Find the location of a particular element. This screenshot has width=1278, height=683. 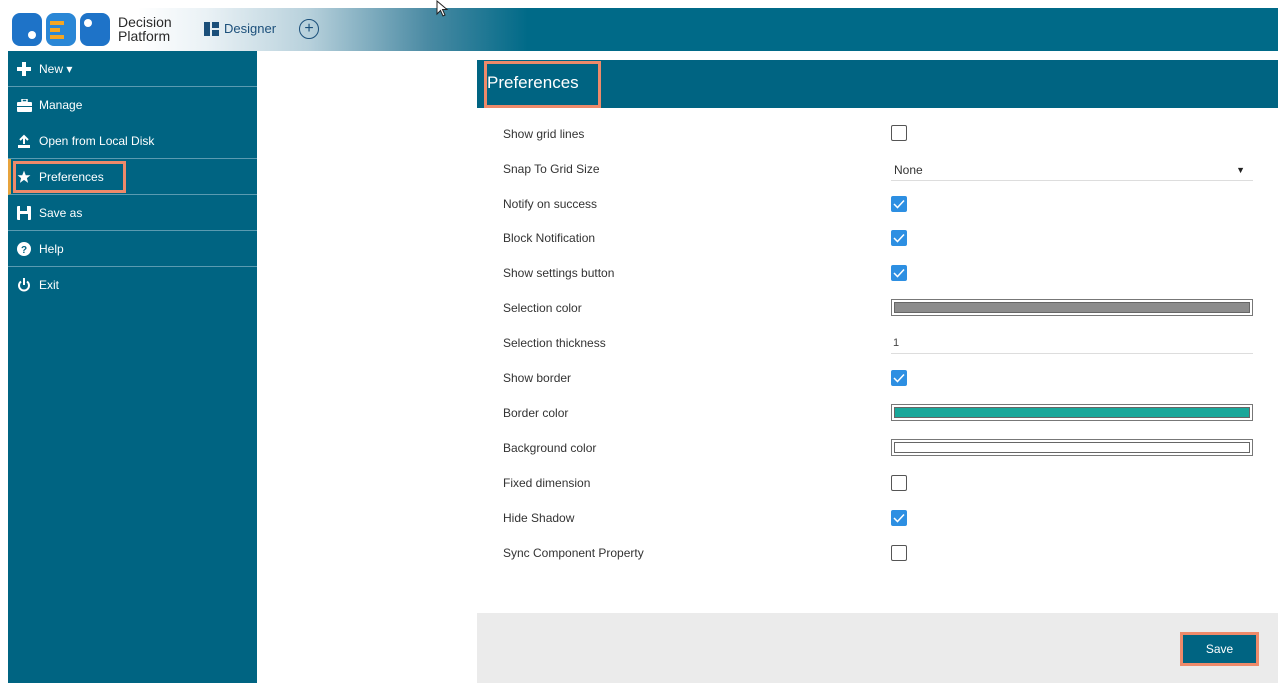

sidebar-item-new: New ▾ is located at coordinates (132, 69).